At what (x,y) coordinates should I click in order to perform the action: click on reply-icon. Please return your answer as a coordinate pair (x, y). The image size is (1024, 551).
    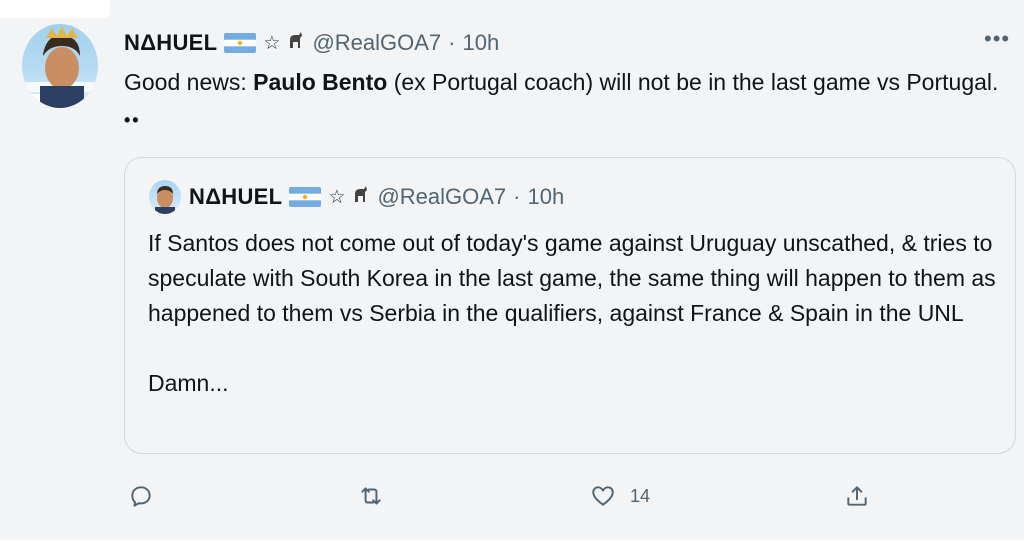
    Looking at the image, I should click on (141, 496).